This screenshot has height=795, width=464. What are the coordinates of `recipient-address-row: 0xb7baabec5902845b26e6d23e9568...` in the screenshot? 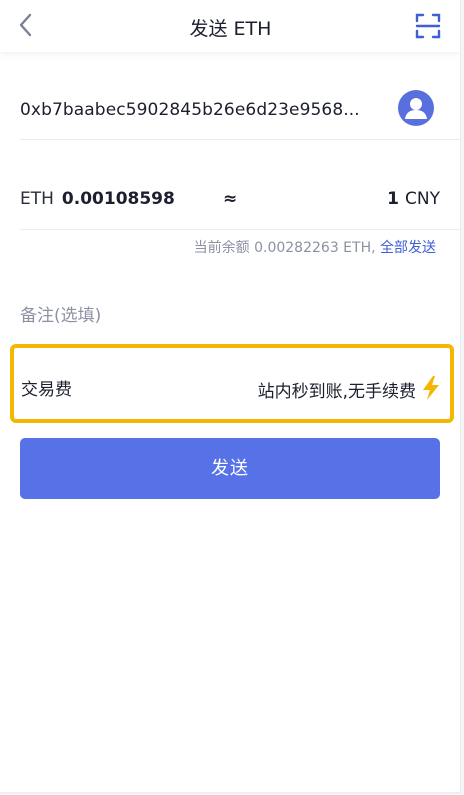 It's located at (240, 109).